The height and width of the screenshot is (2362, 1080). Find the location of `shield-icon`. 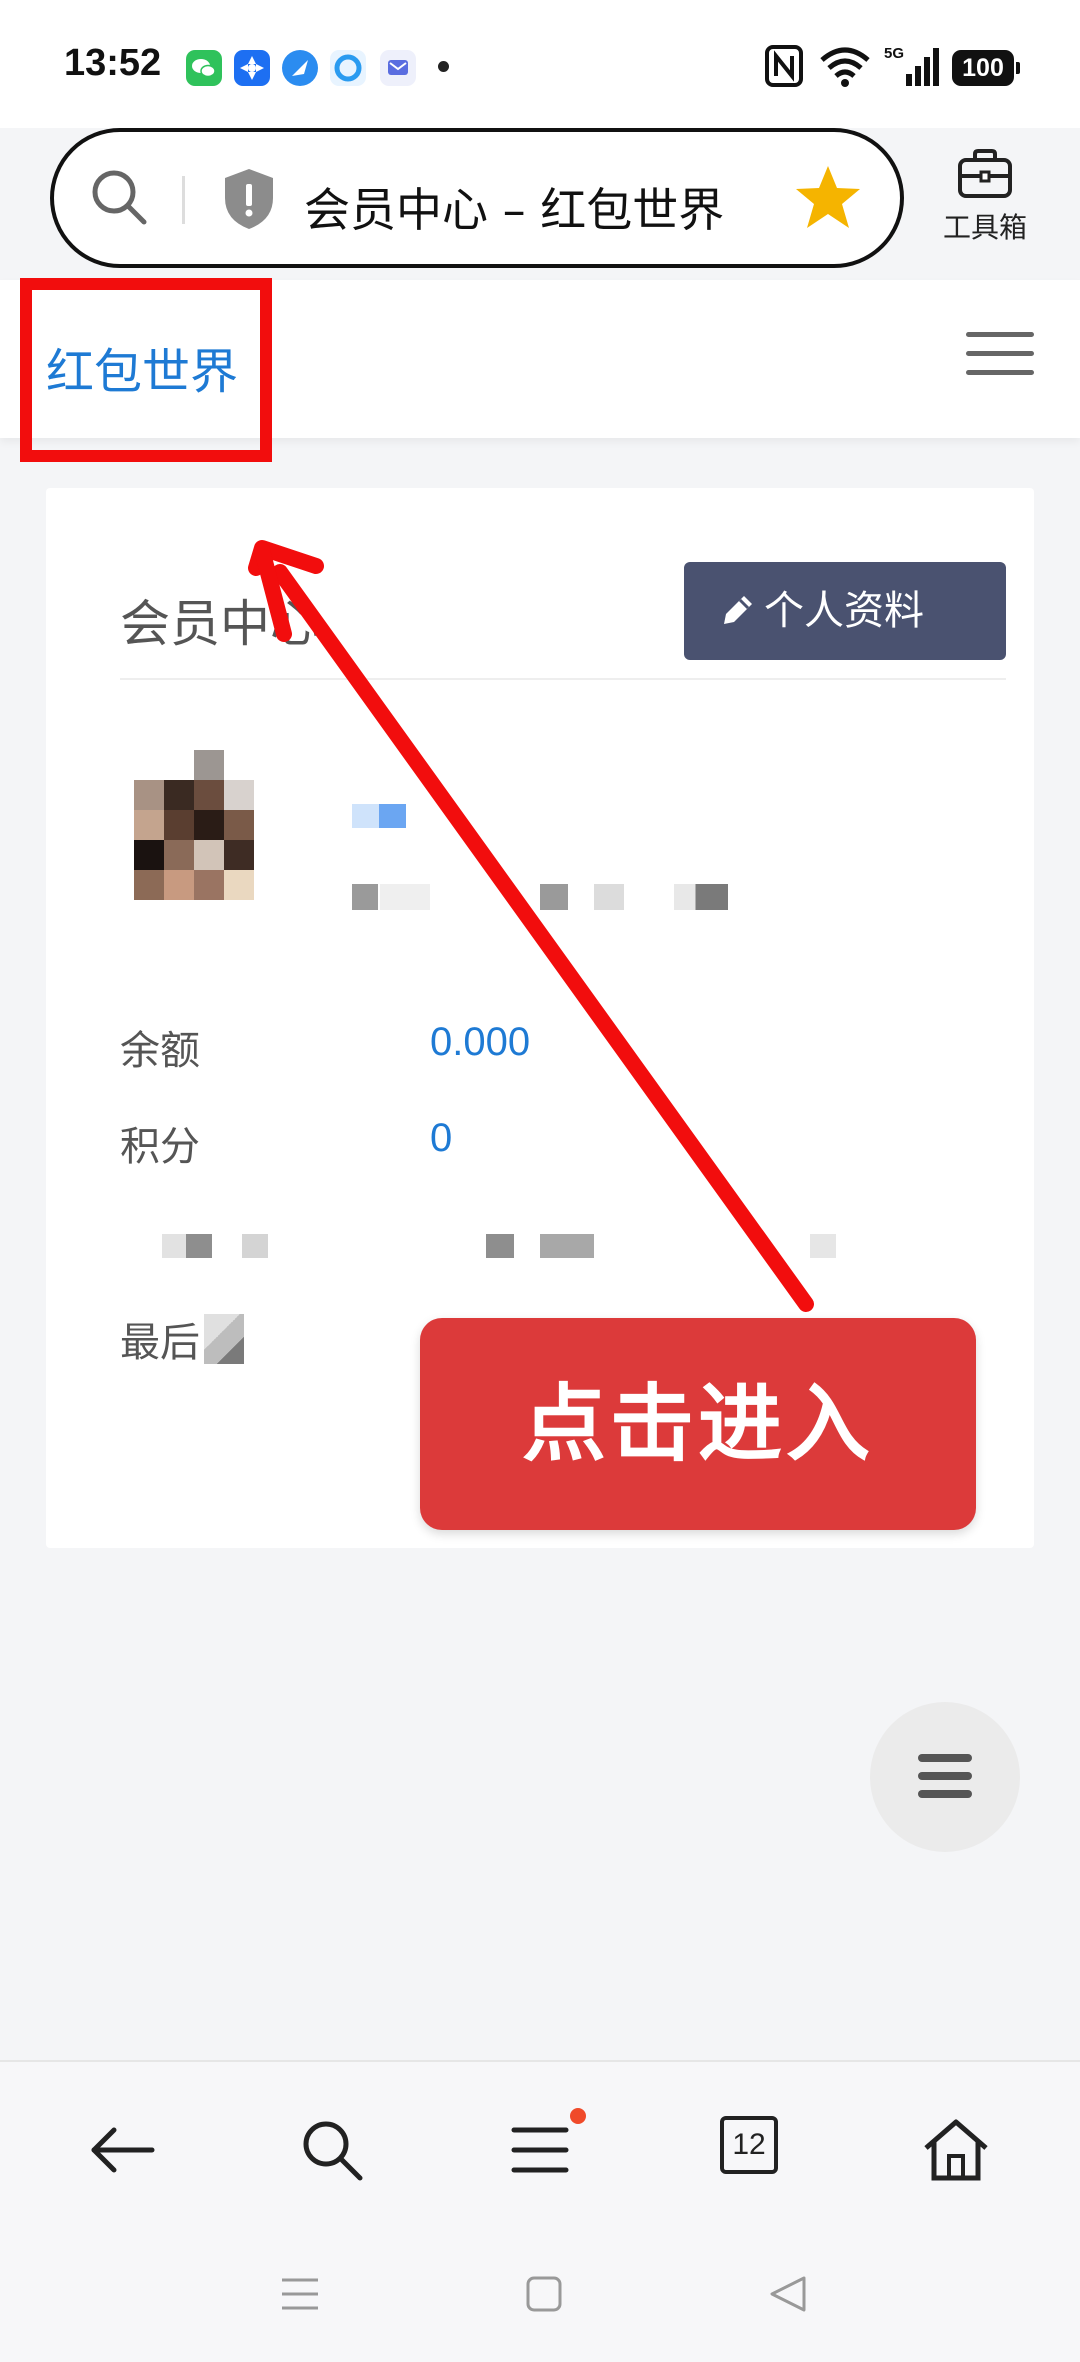

shield-icon is located at coordinates (249, 199).